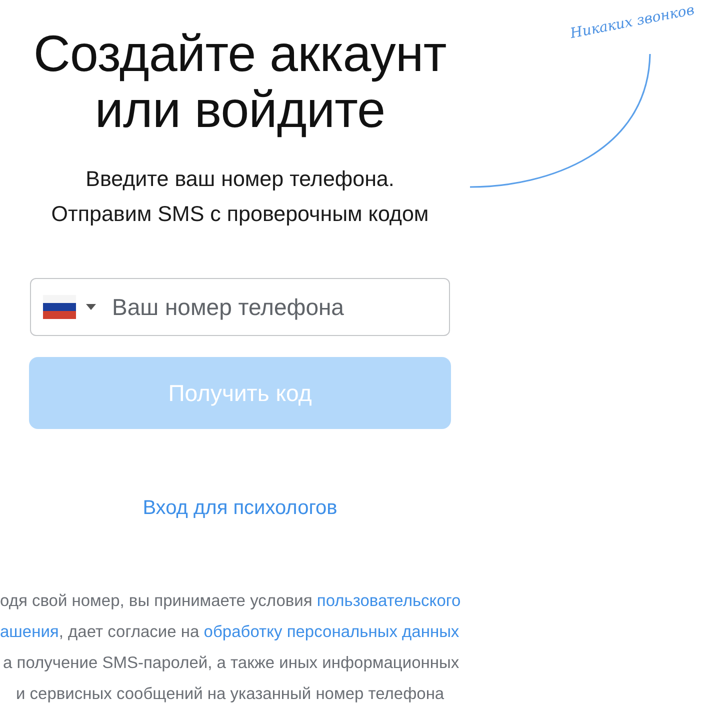  What do you see at coordinates (91, 307) in the screenshot?
I see `caret-icon` at bounding box center [91, 307].